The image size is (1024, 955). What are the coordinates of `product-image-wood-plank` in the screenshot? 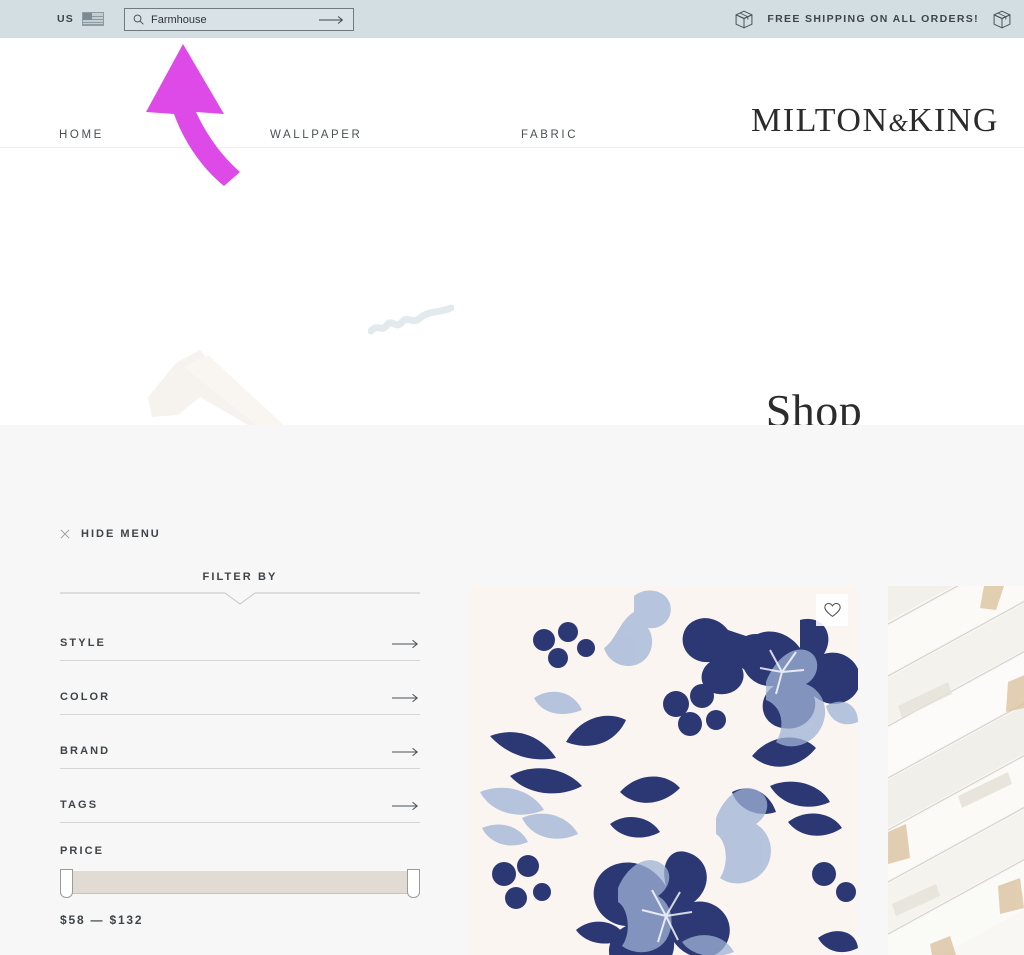 It's located at (956, 770).